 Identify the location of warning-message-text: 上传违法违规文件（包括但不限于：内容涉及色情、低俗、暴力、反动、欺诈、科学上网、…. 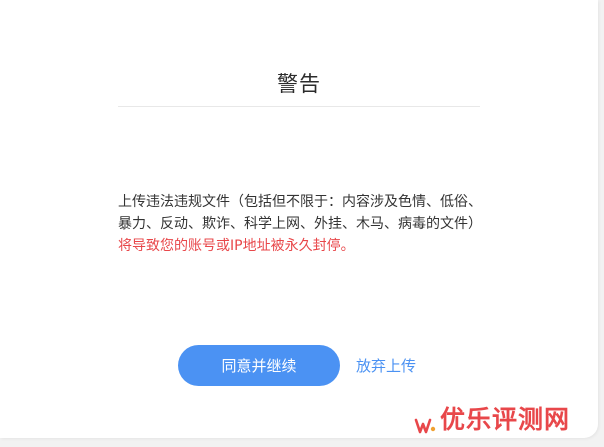
(300, 213).